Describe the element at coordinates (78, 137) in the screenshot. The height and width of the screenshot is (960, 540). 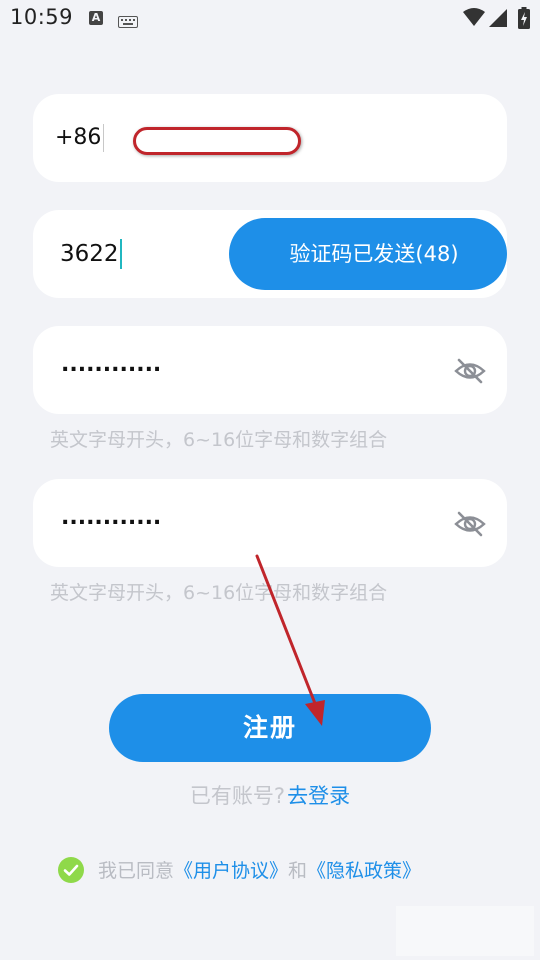
I see `country-code-selector: +86` at that location.